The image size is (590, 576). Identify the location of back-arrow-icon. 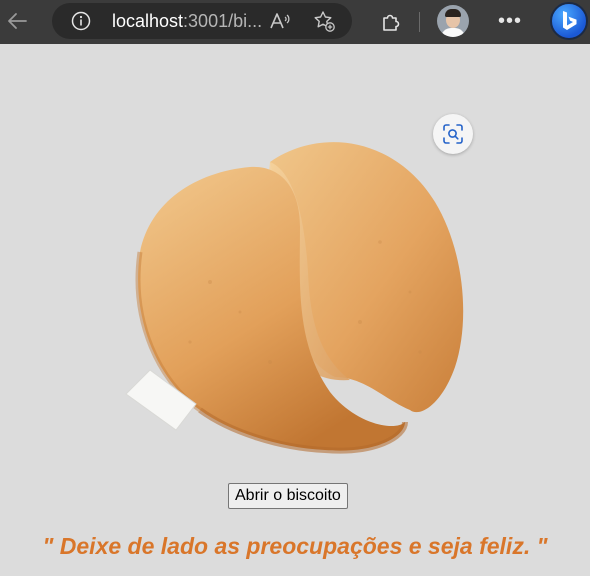
(17, 21).